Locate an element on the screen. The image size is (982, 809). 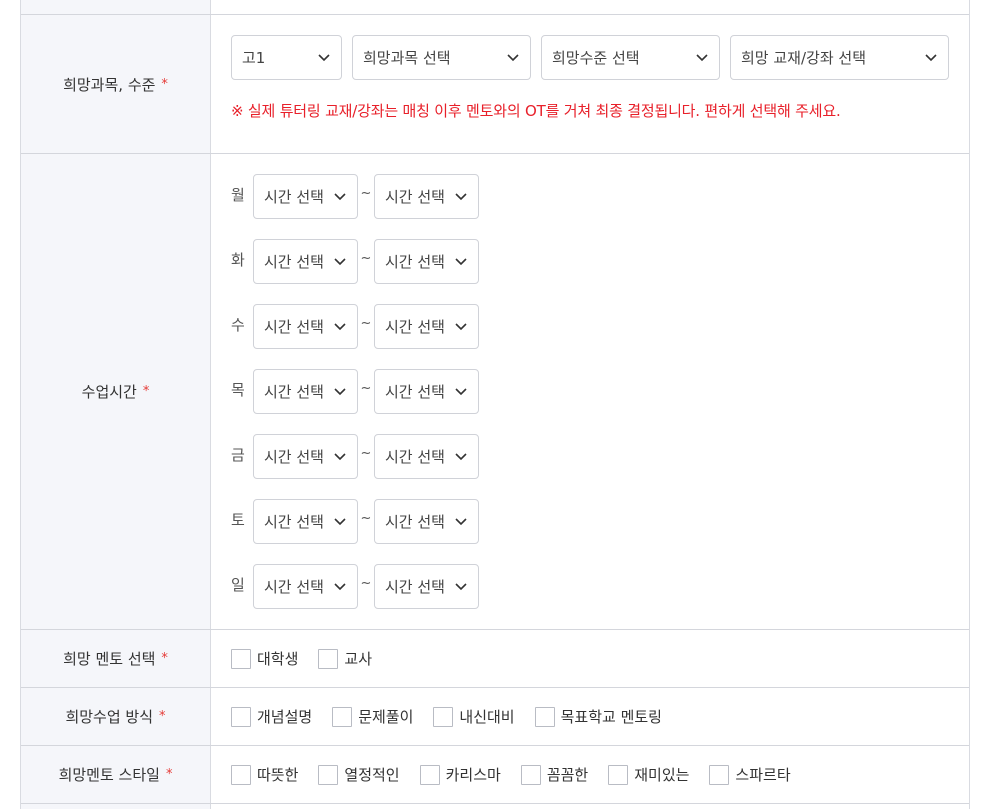
class-method-option: 개념설명 is located at coordinates (271, 716).